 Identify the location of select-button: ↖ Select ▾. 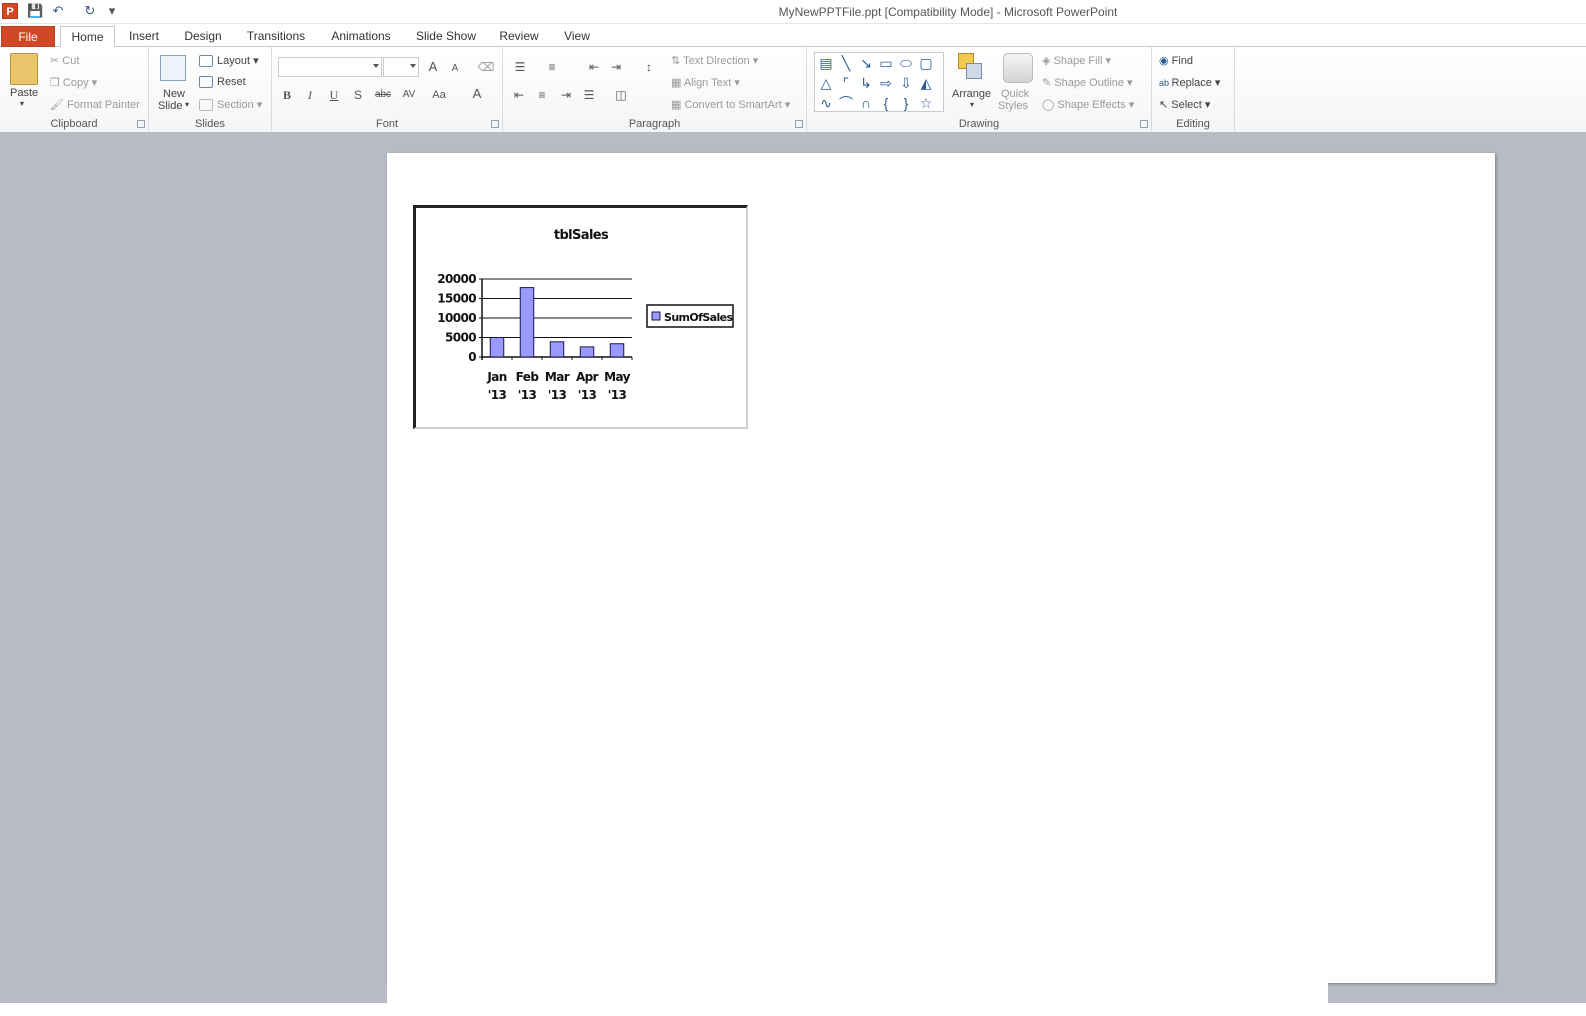
(1184, 104).